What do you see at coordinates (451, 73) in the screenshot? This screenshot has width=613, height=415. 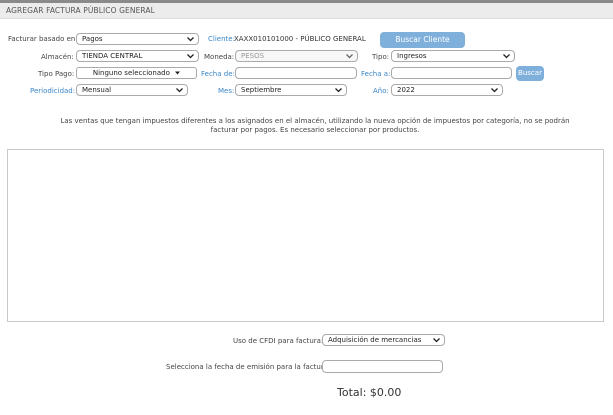 I see `fecha-a-input` at bounding box center [451, 73].